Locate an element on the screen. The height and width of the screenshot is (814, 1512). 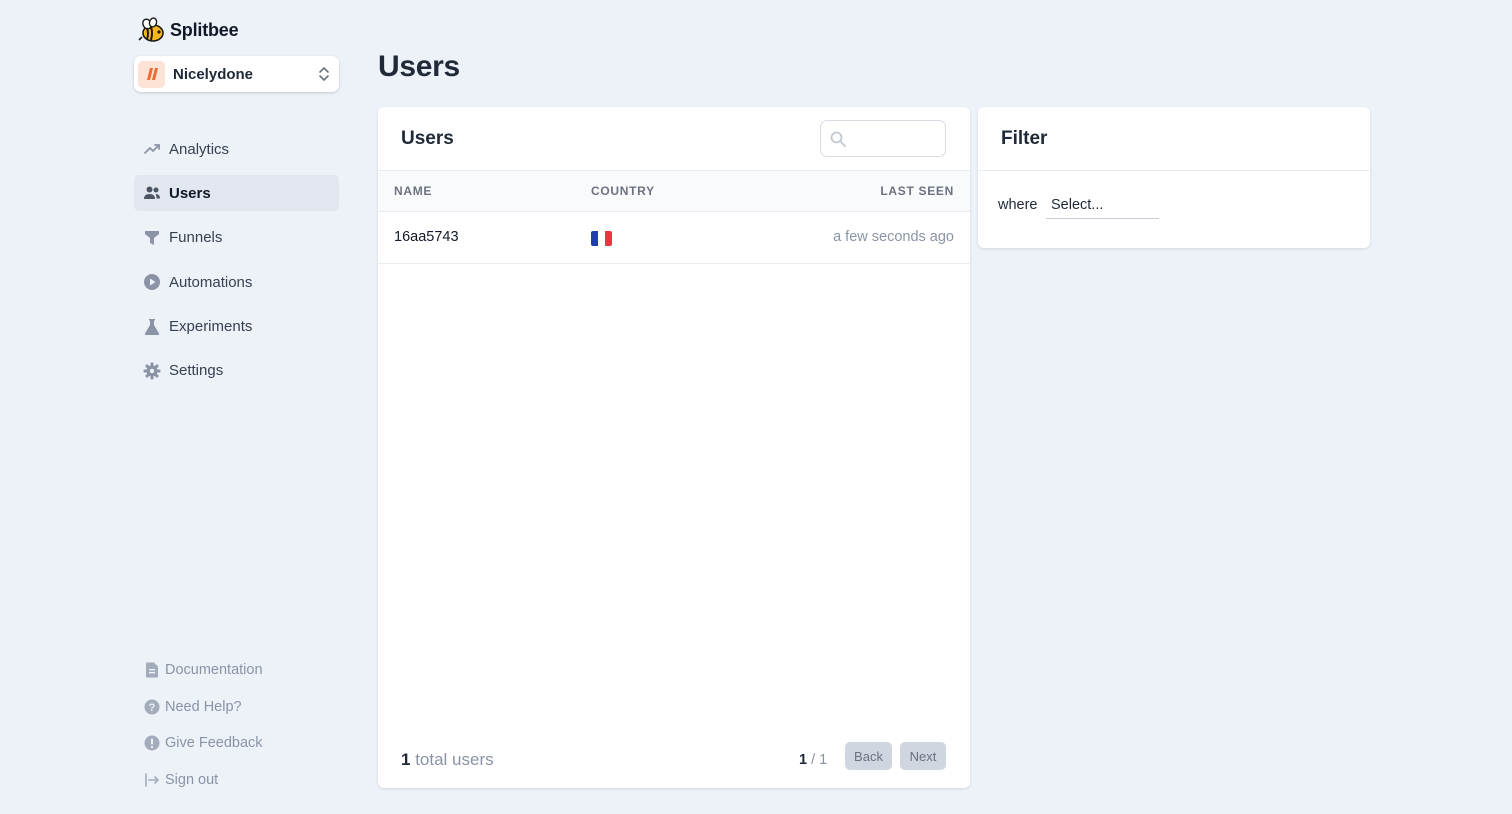
total-users-count: 1 is located at coordinates (406, 759).